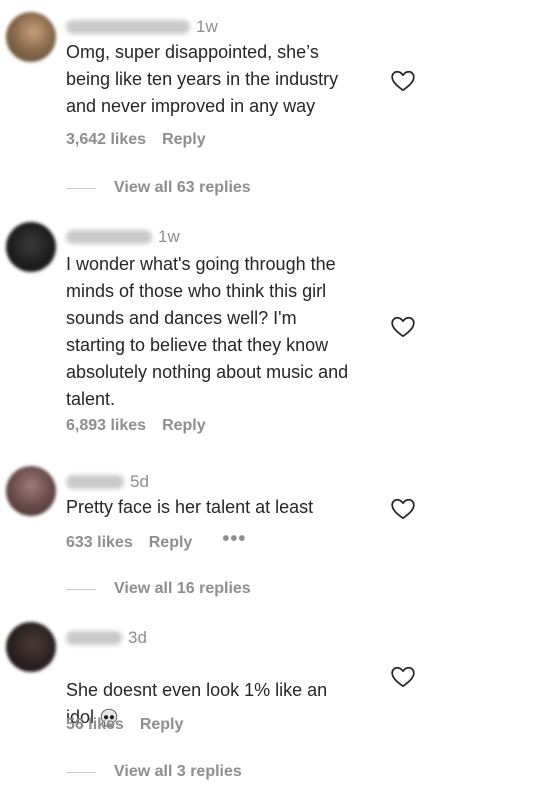  Describe the element at coordinates (106, 140) in the screenshot. I see `like-count: 3,642 likes` at that location.